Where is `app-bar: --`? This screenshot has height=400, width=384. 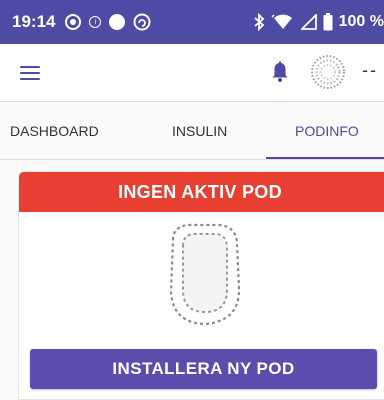 app-bar: -- is located at coordinates (192, 73).